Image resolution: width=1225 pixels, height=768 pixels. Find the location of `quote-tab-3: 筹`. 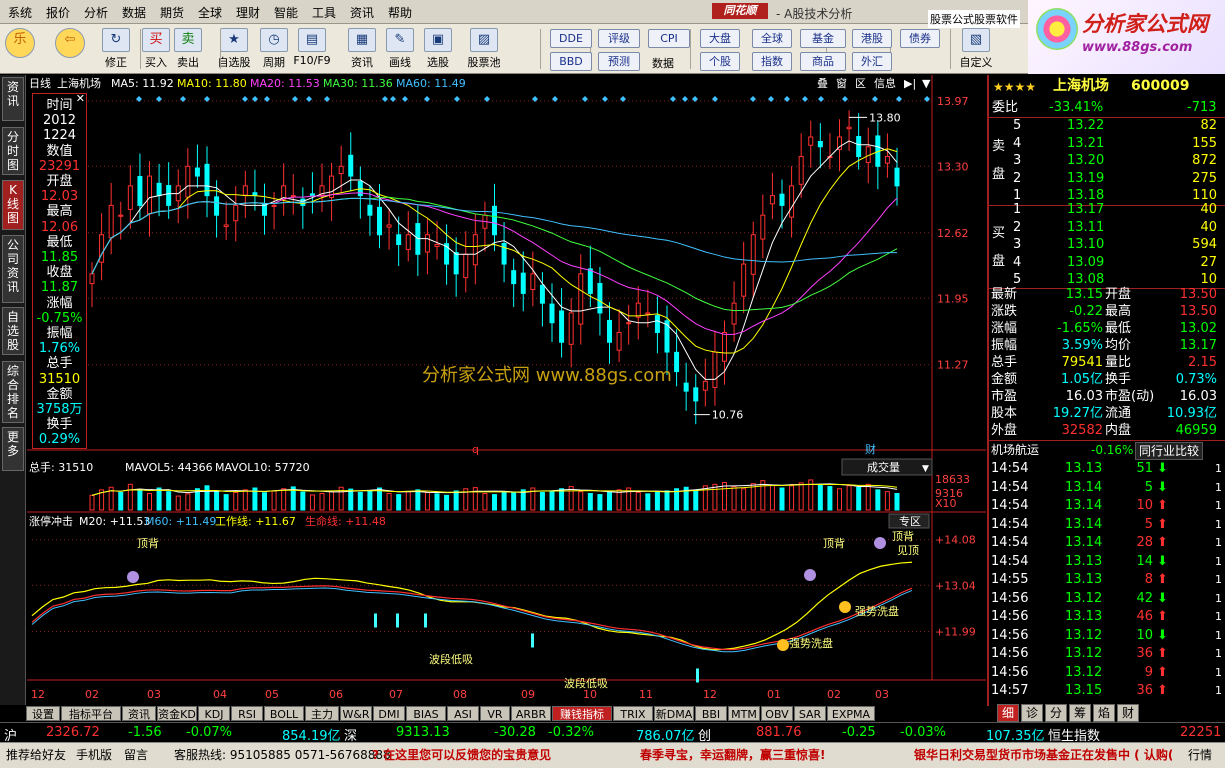

quote-tab-3: 筹 is located at coordinates (1080, 713).